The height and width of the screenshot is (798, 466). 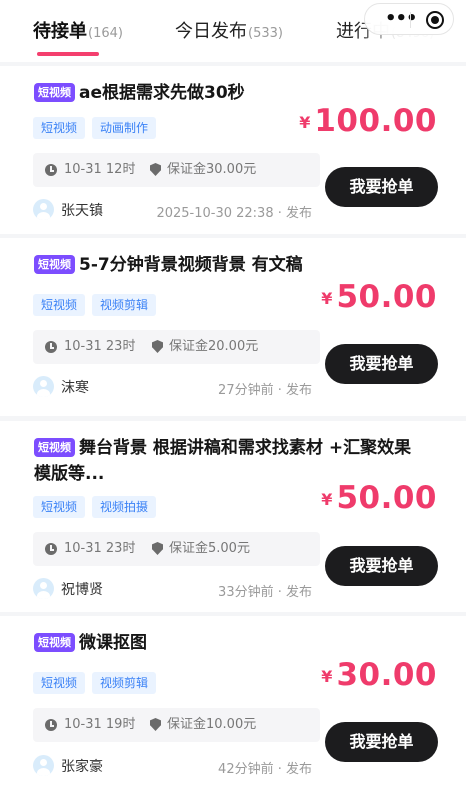 What do you see at coordinates (246, 390) in the screenshot?
I see `posted-time-value: 27分钟前` at bounding box center [246, 390].